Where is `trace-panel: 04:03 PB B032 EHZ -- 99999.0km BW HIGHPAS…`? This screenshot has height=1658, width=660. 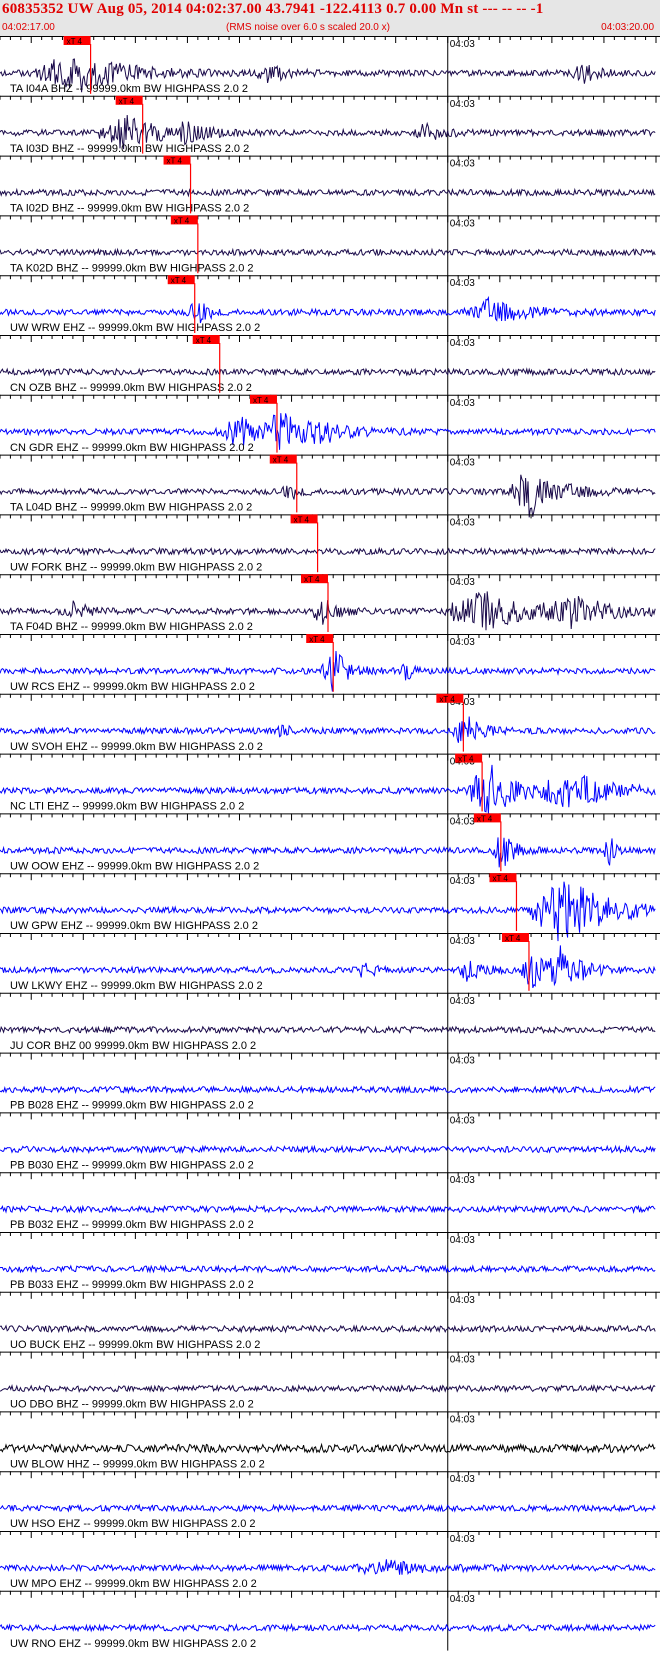 trace-panel: 04:03 PB B032 EHZ -- 99999.0km BW HIGHPAS… is located at coordinates (330, 1202).